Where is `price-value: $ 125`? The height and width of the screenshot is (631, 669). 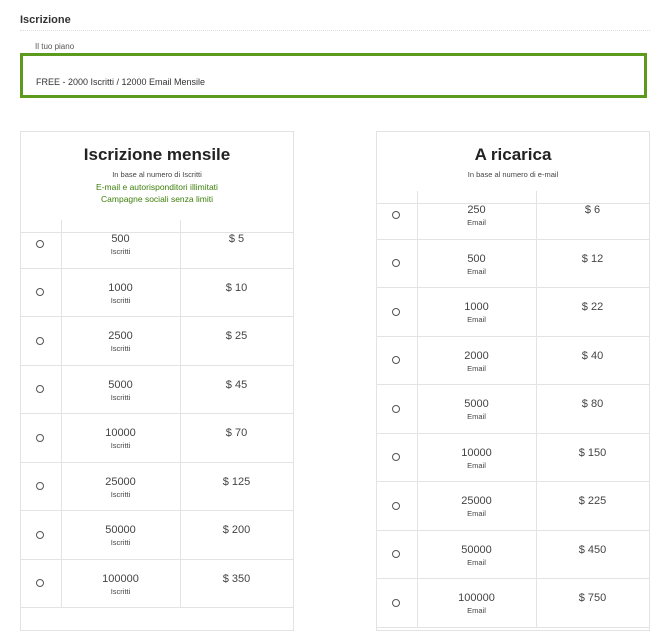 price-value: $ 125 is located at coordinates (236, 481).